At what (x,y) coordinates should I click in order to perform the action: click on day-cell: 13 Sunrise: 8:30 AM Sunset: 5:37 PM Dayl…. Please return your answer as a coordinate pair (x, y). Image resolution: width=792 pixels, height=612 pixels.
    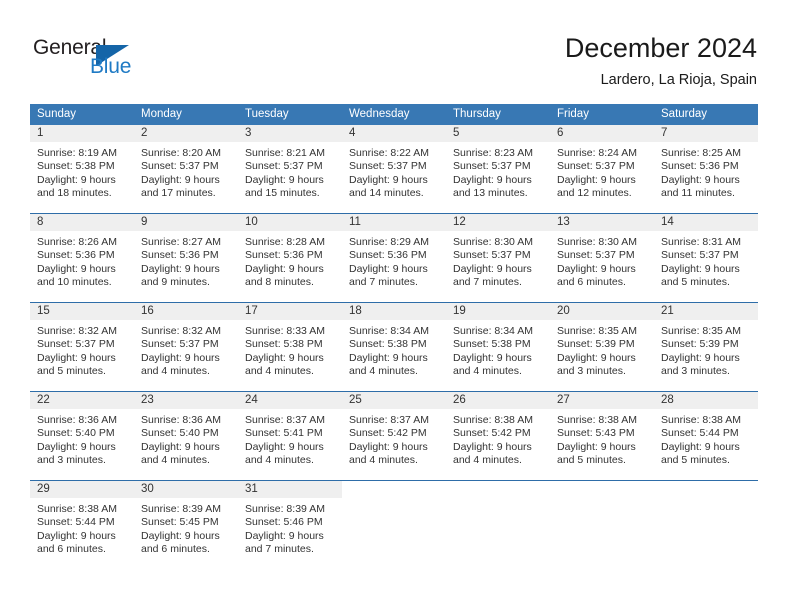
    Looking at the image, I should click on (602, 258).